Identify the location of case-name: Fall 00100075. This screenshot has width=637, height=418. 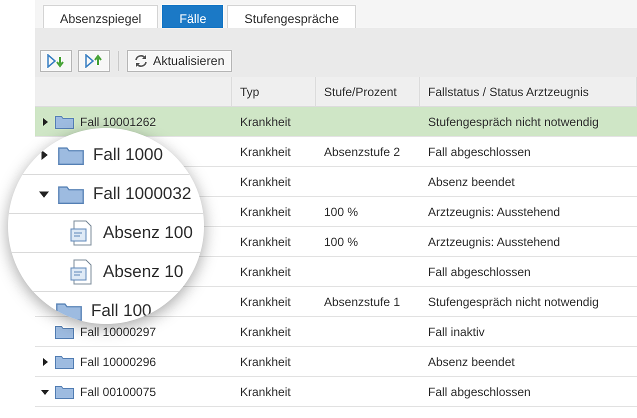
(118, 391).